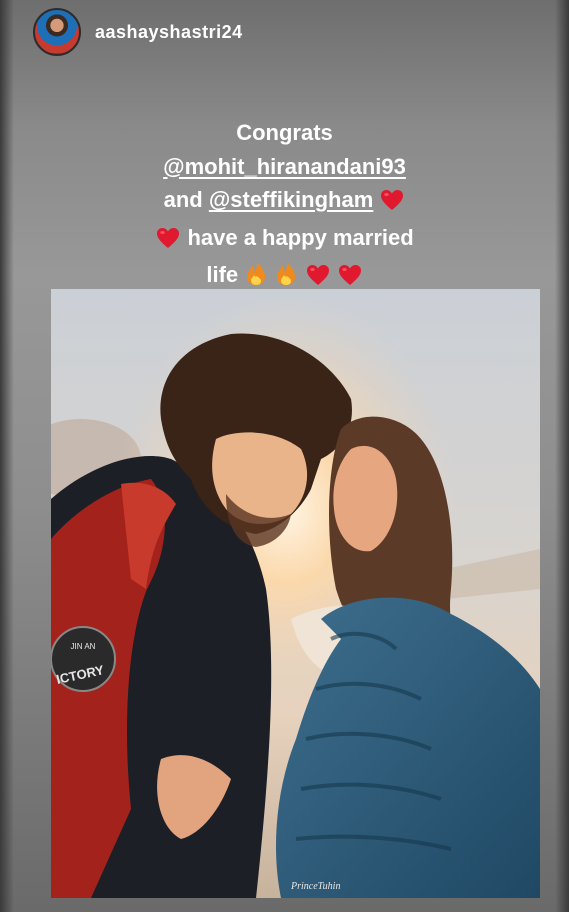 The image size is (569, 912). What do you see at coordinates (315, 886) in the screenshot?
I see `photo-watermark: PrinceTuhin` at bounding box center [315, 886].